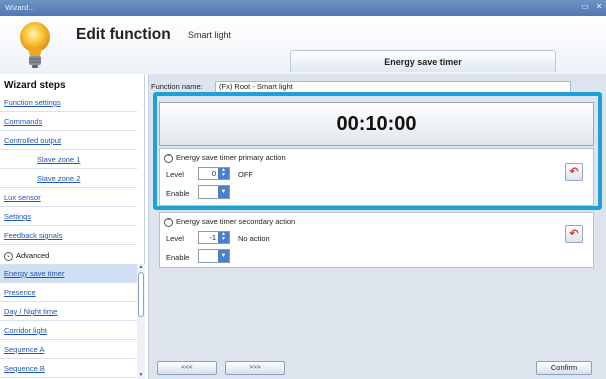  What do you see at coordinates (175, 174) in the screenshot?
I see `primary-level-label: Level` at bounding box center [175, 174].